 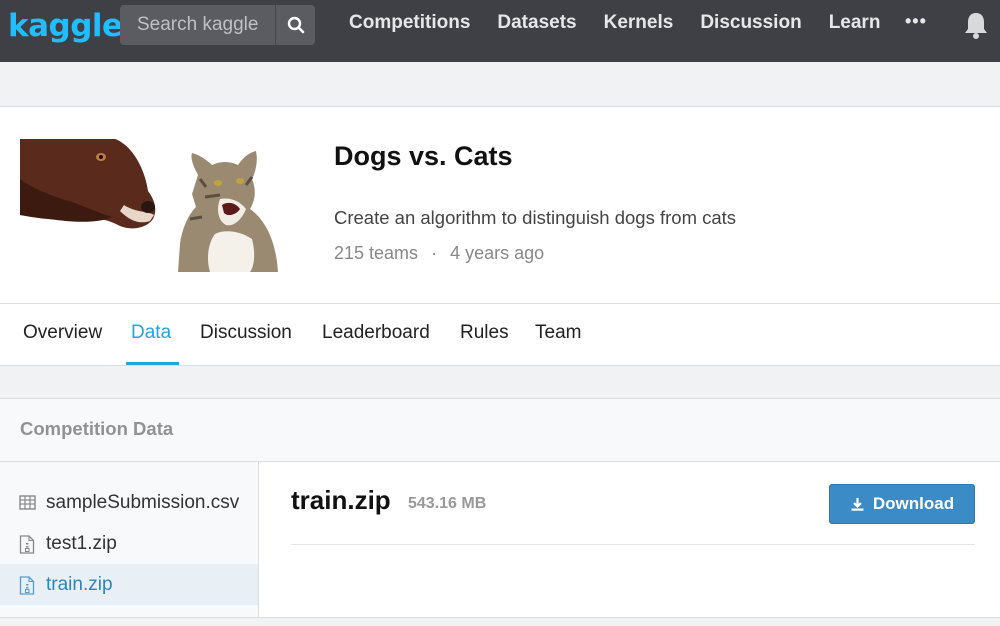 I want to click on file-name: sampleSubmission.csv, so click(x=143, y=502).